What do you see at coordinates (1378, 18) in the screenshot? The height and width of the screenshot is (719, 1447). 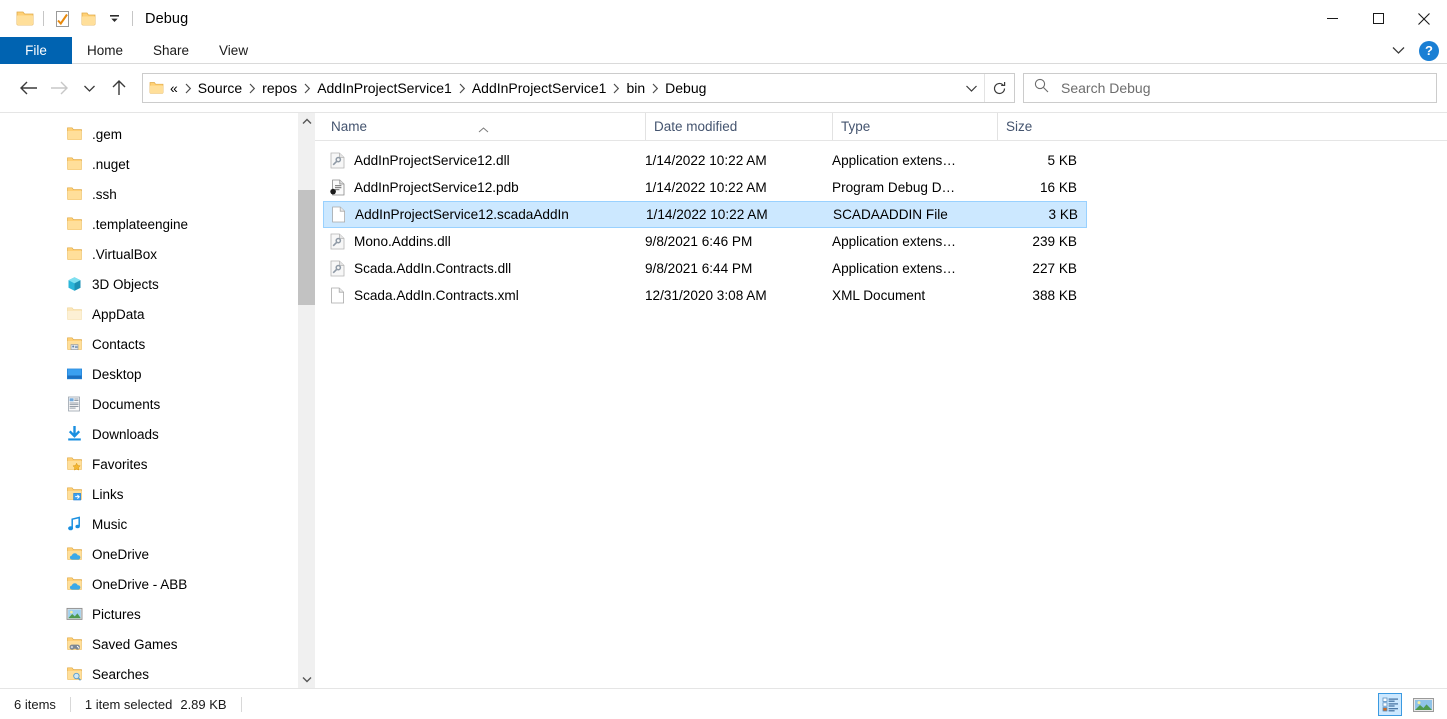 I see `maximize-button` at bounding box center [1378, 18].